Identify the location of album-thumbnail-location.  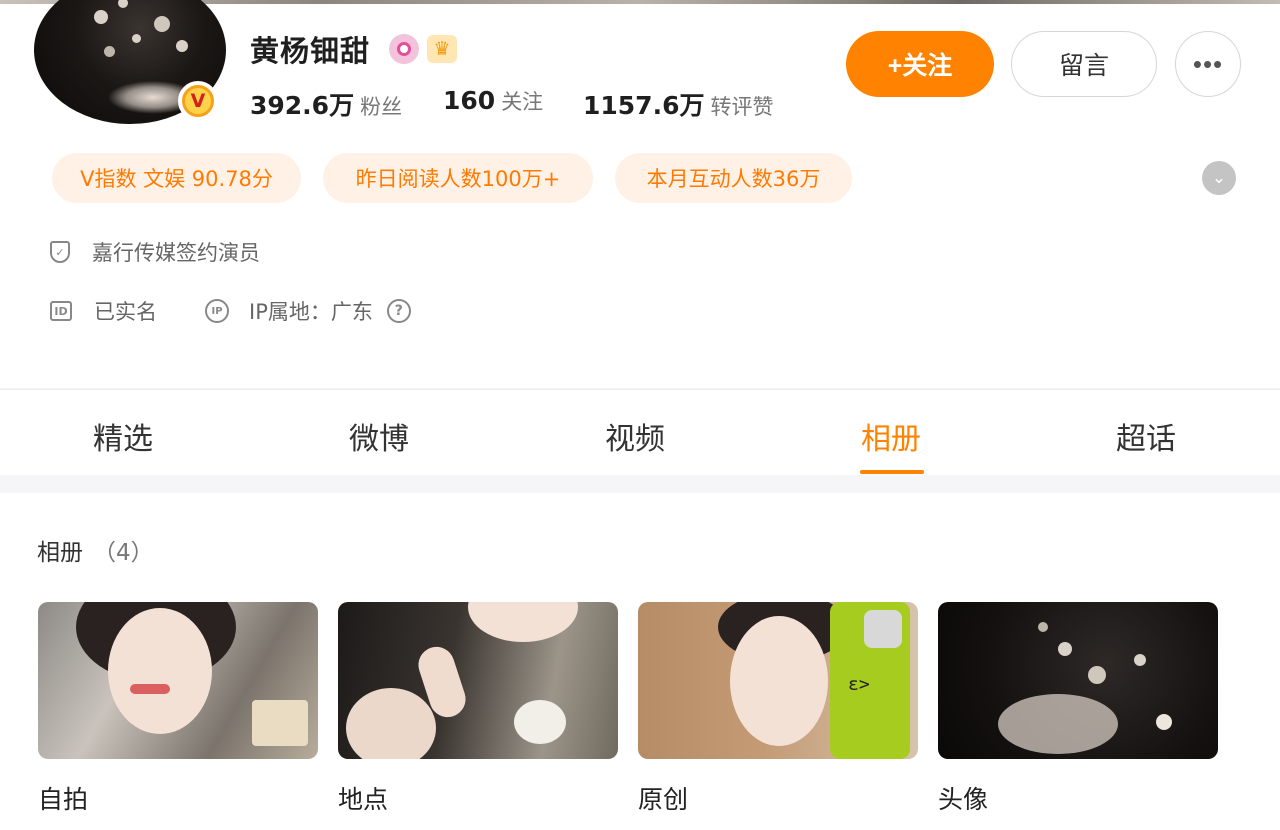
(478, 680).